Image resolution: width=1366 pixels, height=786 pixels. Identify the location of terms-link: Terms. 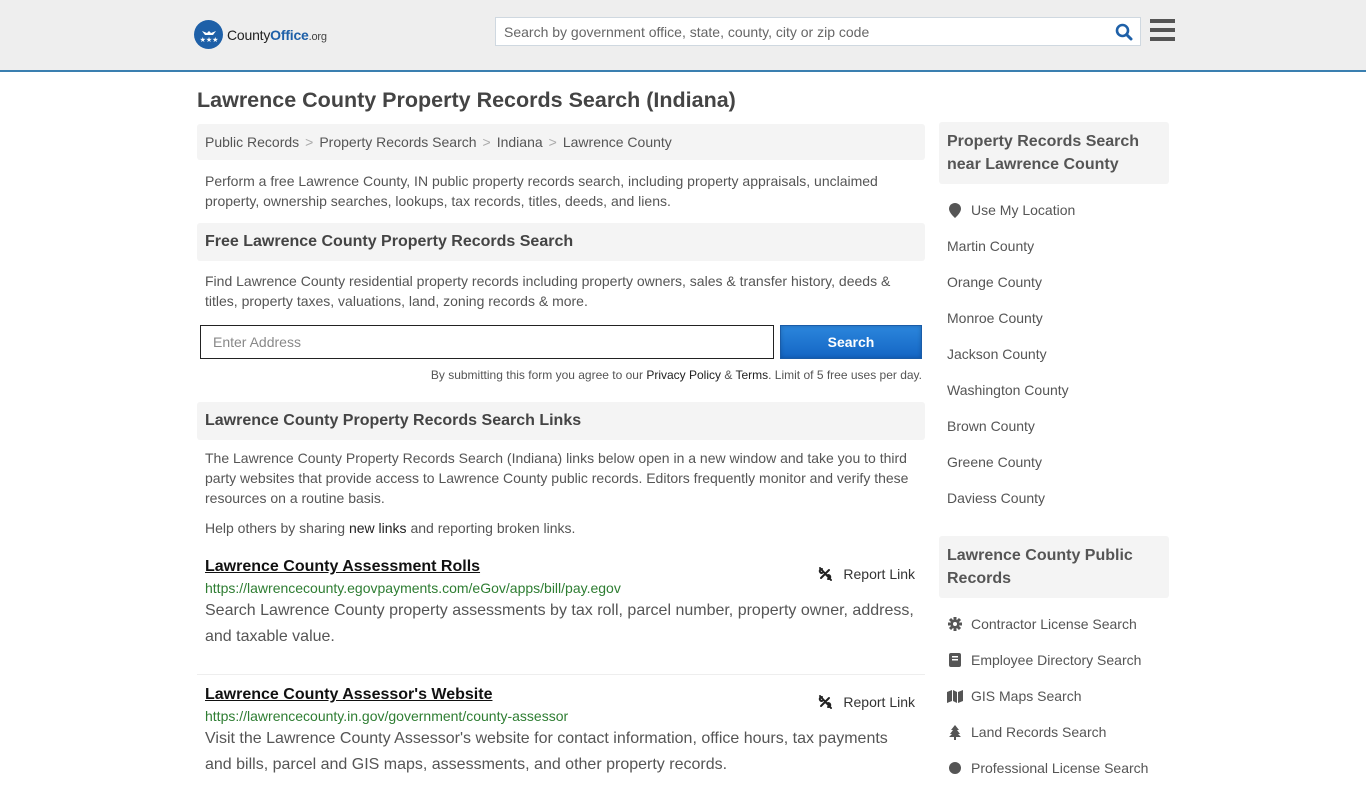
(751, 375).